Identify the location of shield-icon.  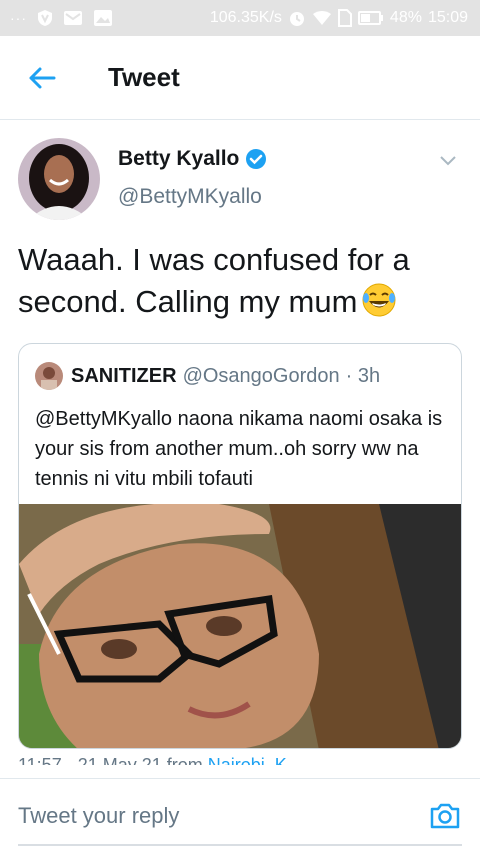
(45, 18).